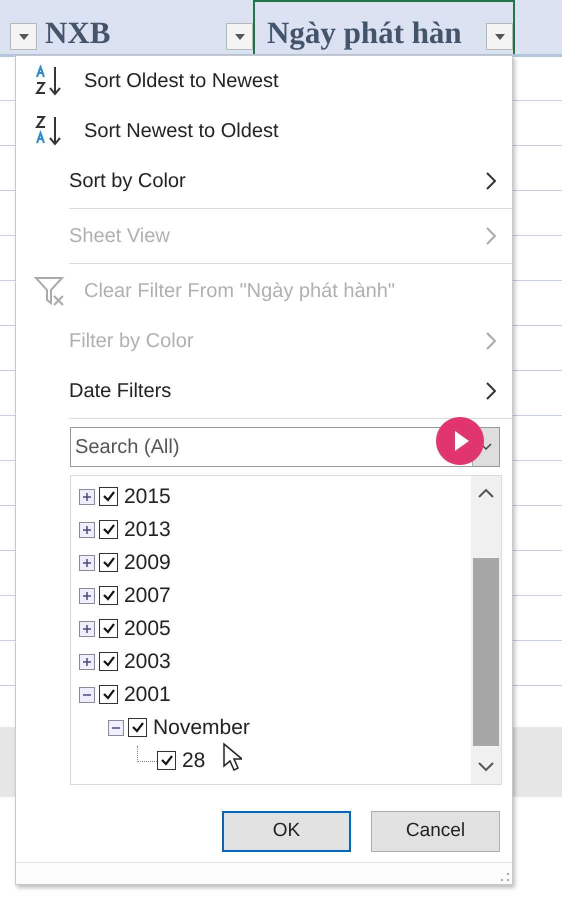  I want to click on tree-item: 2015, so click(275, 496).